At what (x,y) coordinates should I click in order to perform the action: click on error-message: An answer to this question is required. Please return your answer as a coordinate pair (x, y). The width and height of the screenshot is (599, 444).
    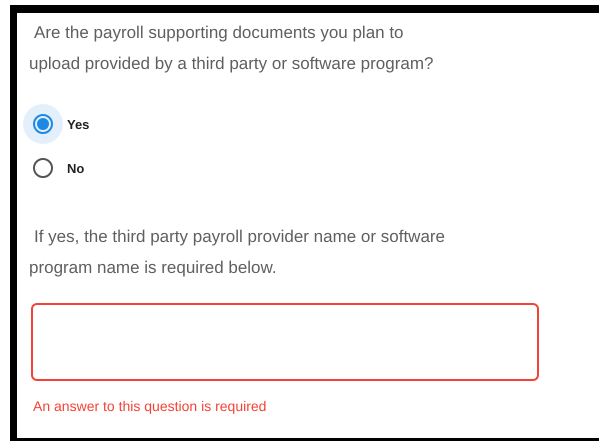
    Looking at the image, I should click on (150, 406).